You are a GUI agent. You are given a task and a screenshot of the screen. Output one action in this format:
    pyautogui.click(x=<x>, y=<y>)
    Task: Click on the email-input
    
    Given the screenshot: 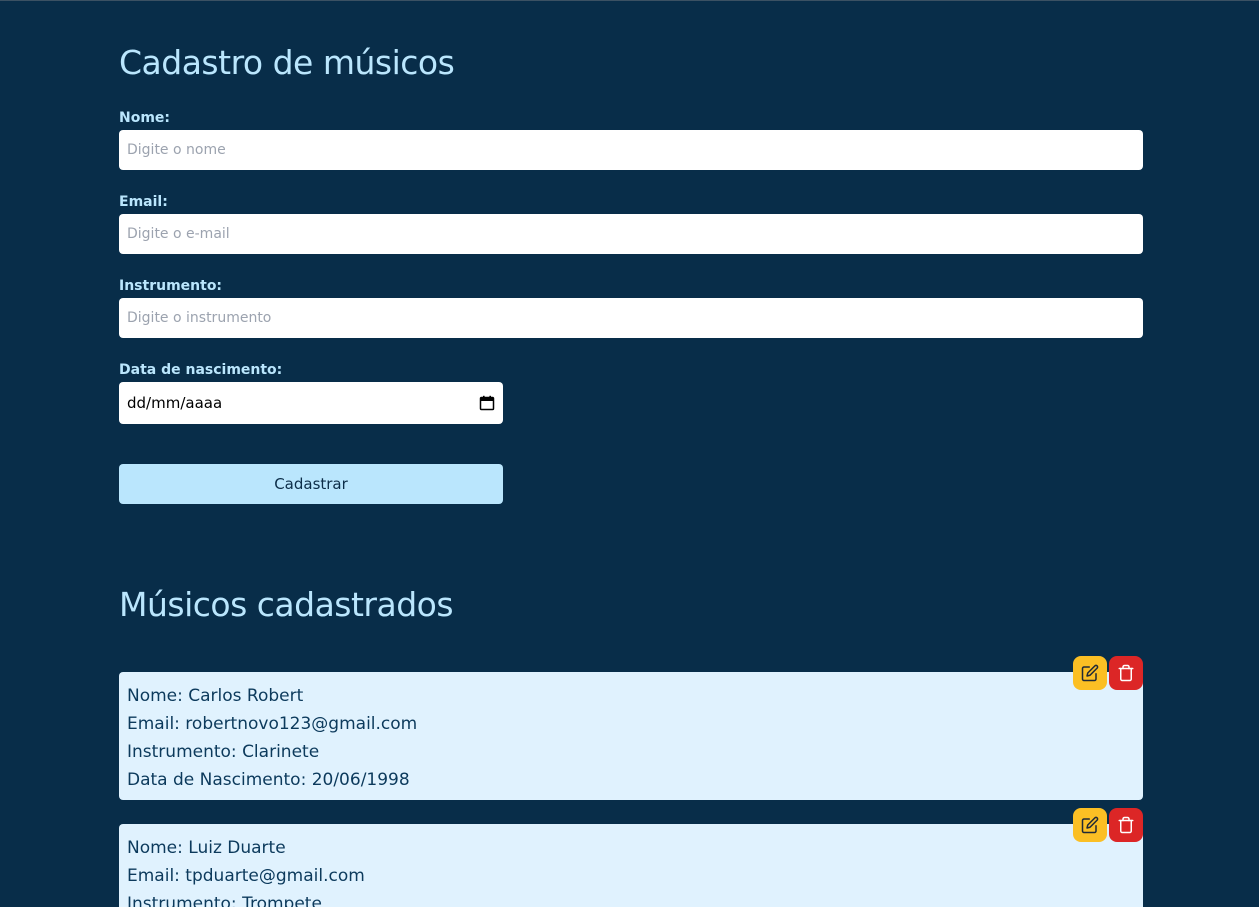 What is the action you would take?
    pyautogui.click(x=631, y=234)
    